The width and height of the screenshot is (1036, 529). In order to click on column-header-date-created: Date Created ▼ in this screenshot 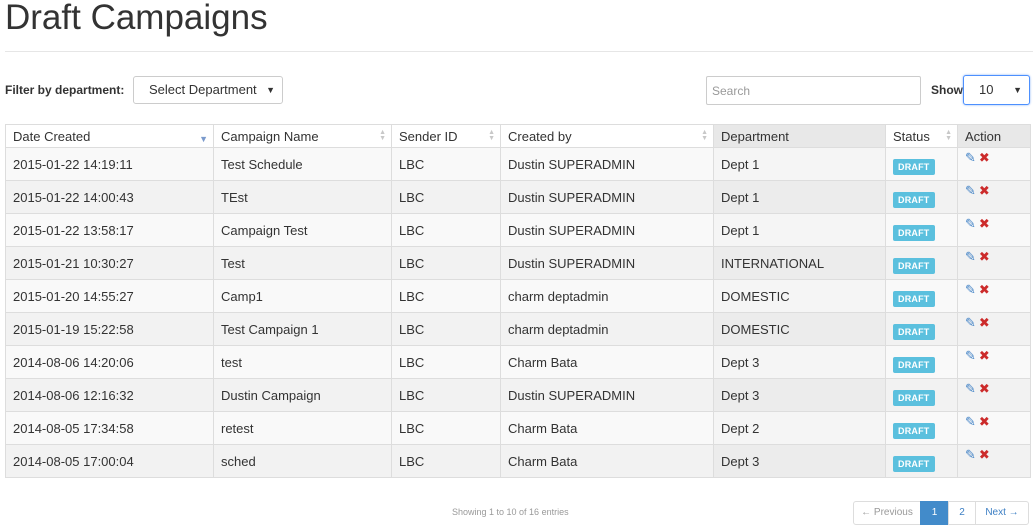, I will do `click(109, 136)`.